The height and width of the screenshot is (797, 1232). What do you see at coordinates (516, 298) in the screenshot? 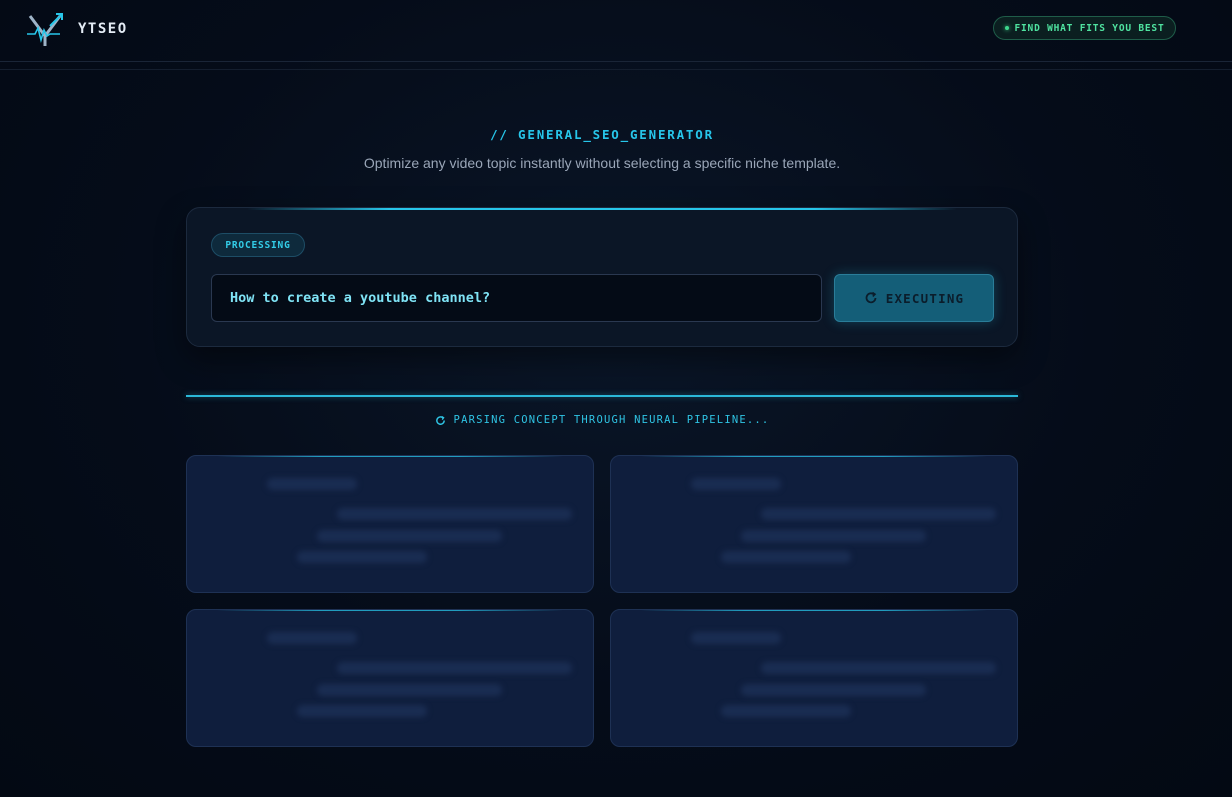
I see `topic-input` at bounding box center [516, 298].